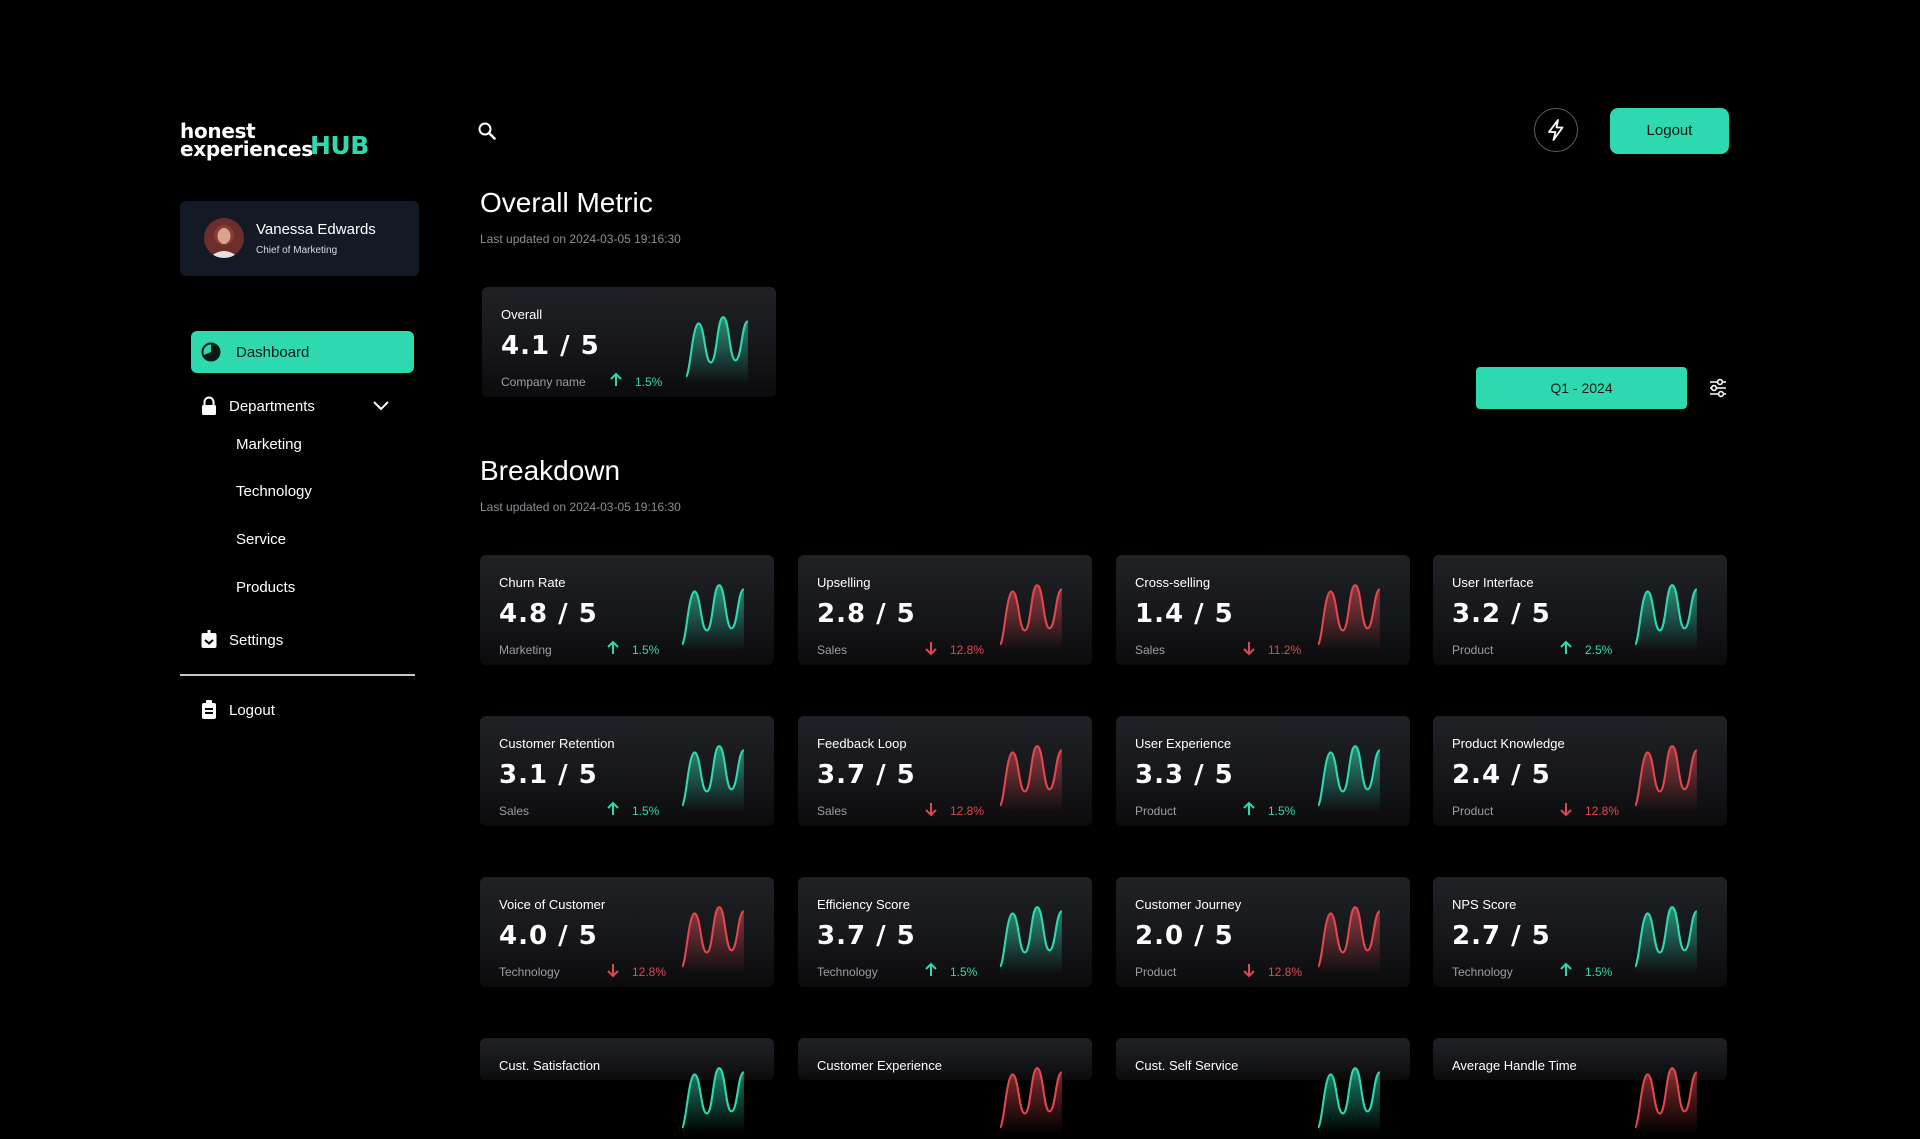 The image size is (1920, 1139). What do you see at coordinates (627, 610) in the screenshot?
I see `metric-card: Churn Rate 4.8 / 5 Marketing 1.5%` at bounding box center [627, 610].